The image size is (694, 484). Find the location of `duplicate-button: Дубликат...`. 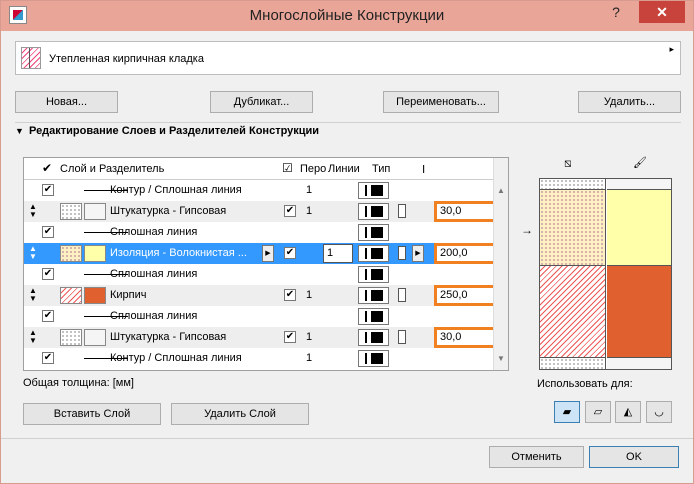

duplicate-button: Дубликат... is located at coordinates (261, 102).